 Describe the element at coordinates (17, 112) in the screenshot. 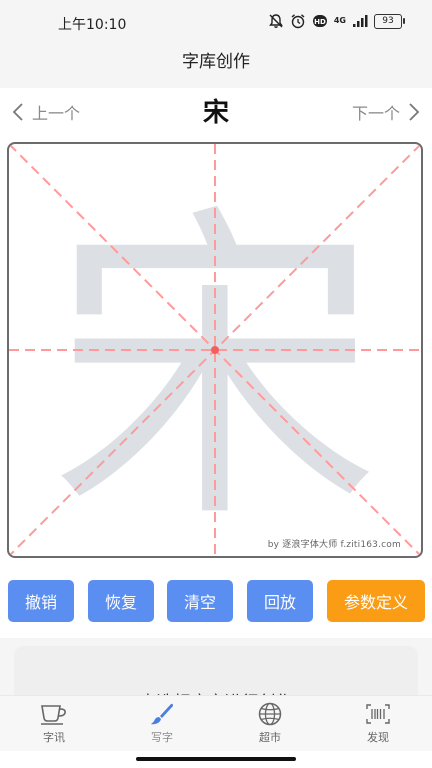

I see `chevron-left-icon` at that location.